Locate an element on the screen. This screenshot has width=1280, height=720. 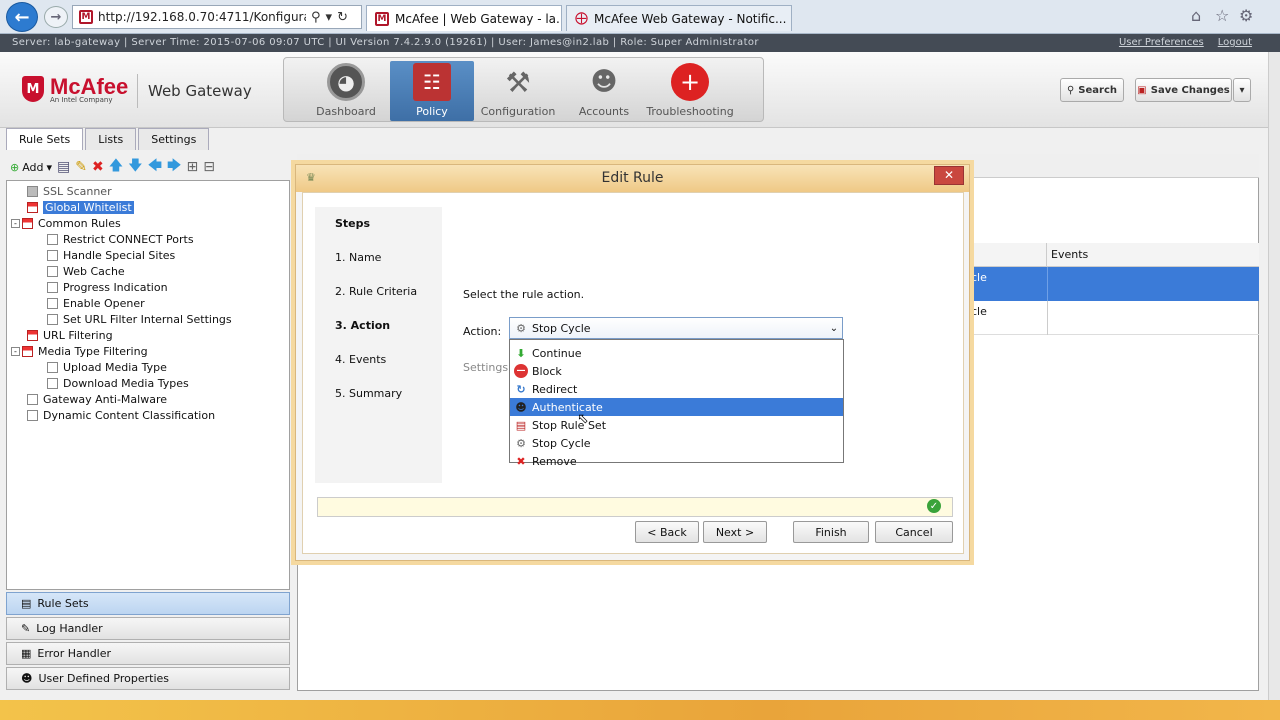
action-select-value: Stop Cycle is located at coordinates (561, 328).